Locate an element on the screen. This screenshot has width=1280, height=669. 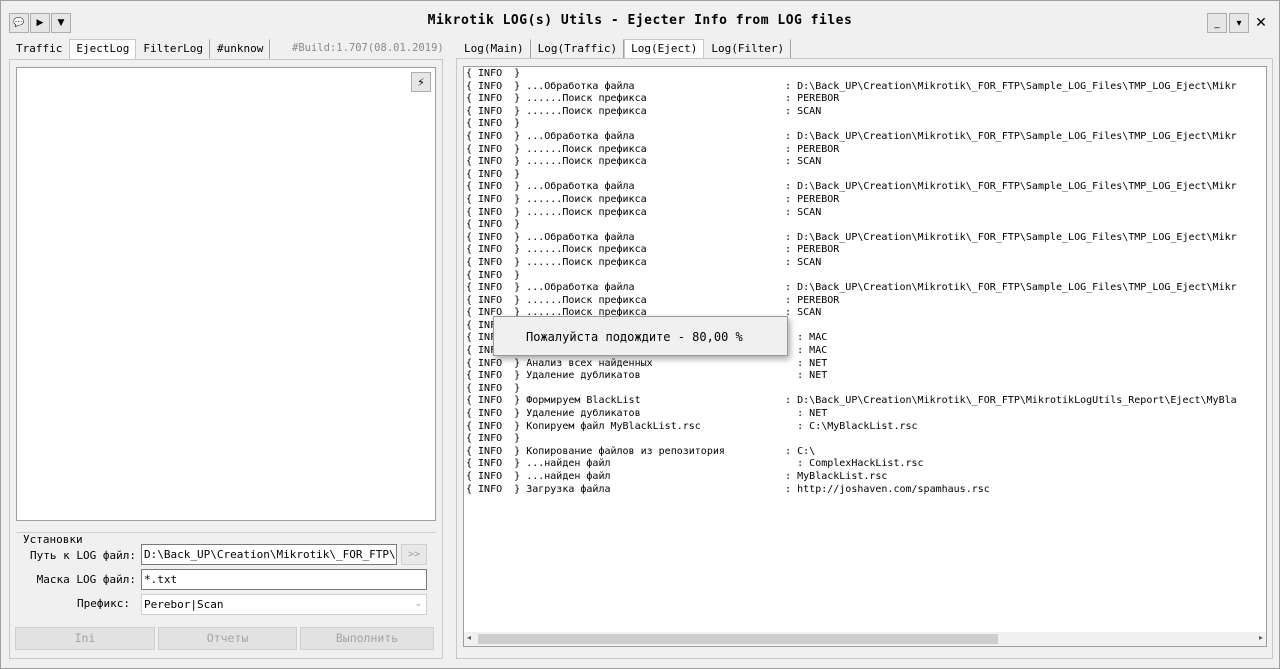
left-tab-bar: Traffic EjectLog FilterLog #unknow is located at coordinates (140, 49).